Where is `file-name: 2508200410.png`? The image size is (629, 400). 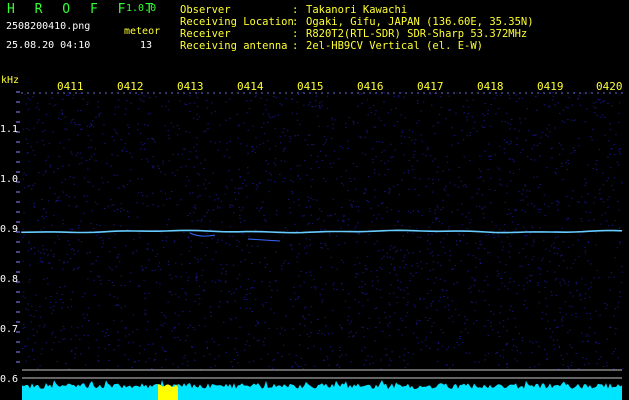
file-name: 2508200410.png is located at coordinates (48, 26).